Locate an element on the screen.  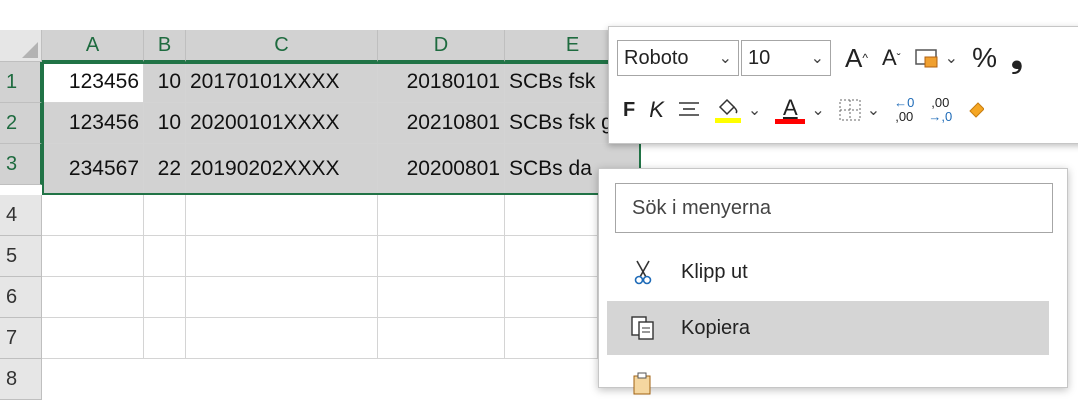
mini-toolbar-row-2: F K ⌄ A ⌄ ⌄ ←0 ,00 ,00 →,0 is located at coordinates (804, 110).